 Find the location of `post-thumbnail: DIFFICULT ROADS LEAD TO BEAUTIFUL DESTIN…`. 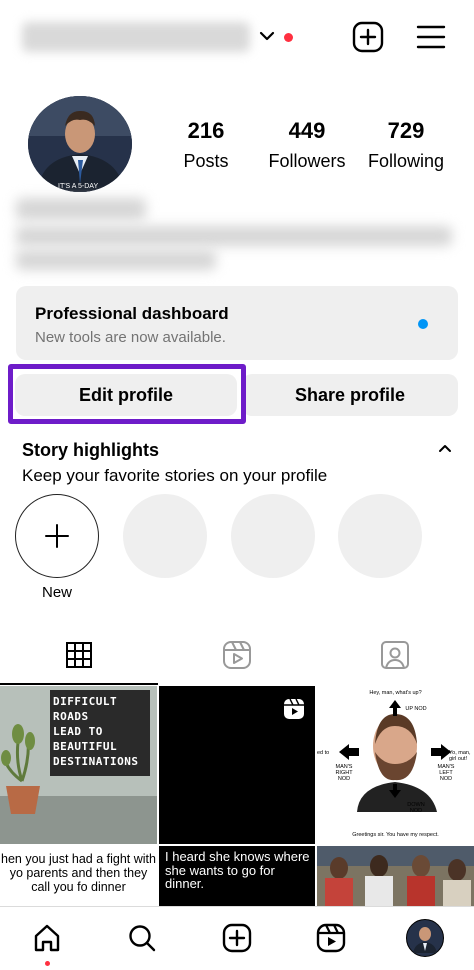

post-thumbnail: DIFFICULT ROADS LEAD TO BEAUTIFUL DESTIN… is located at coordinates (78, 765).